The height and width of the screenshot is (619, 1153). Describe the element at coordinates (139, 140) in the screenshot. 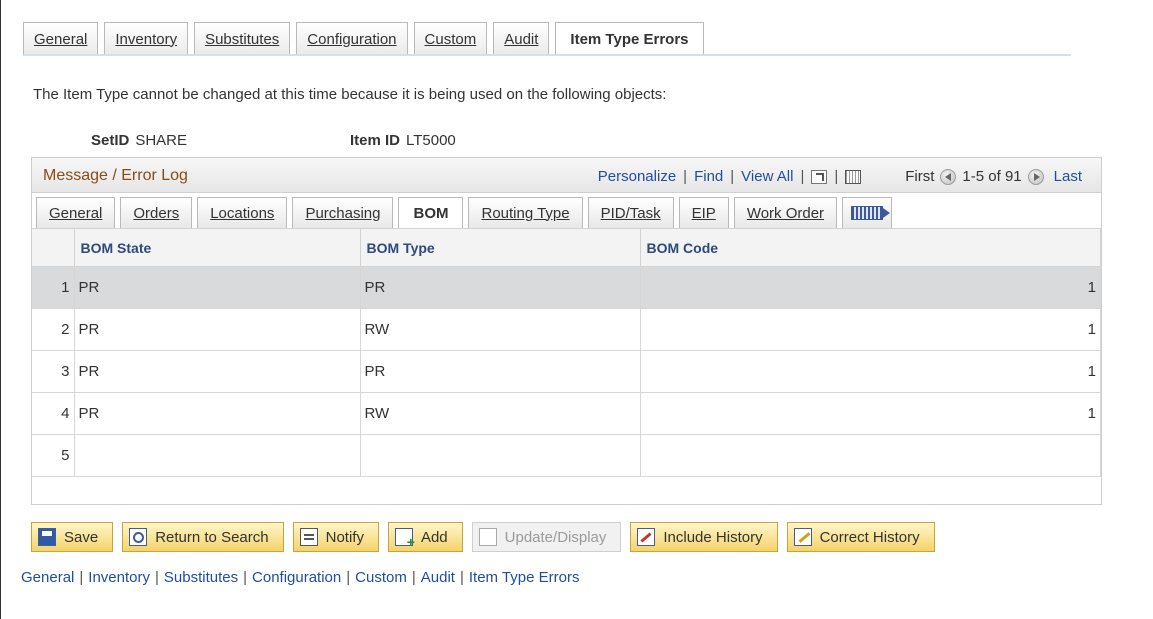

I see `setid-field: SetID SHARE` at that location.